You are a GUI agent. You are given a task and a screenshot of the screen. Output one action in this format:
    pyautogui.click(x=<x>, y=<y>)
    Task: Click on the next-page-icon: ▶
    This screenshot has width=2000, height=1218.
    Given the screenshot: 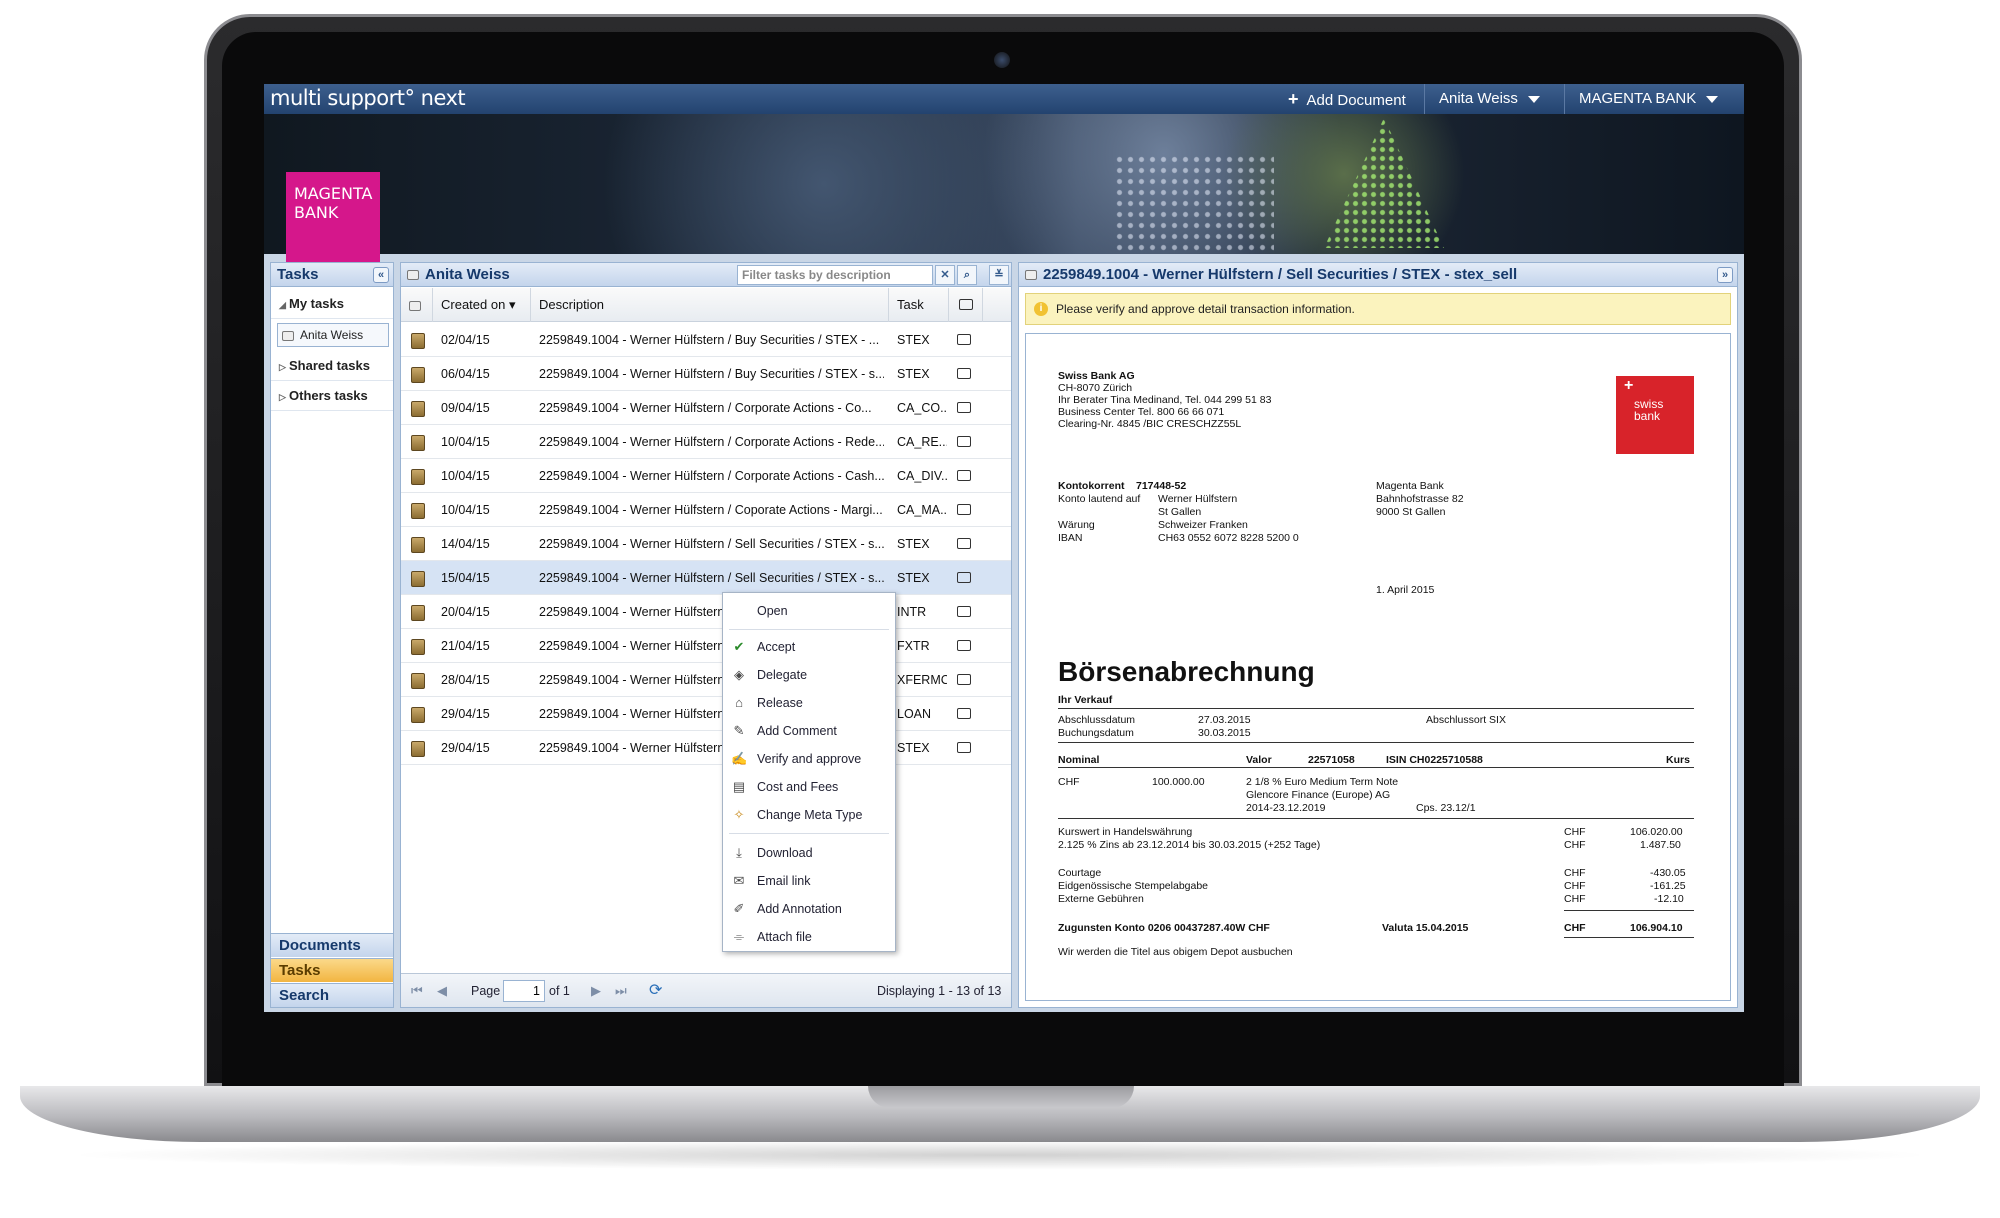 What is the action you would take?
    pyautogui.click(x=596, y=991)
    